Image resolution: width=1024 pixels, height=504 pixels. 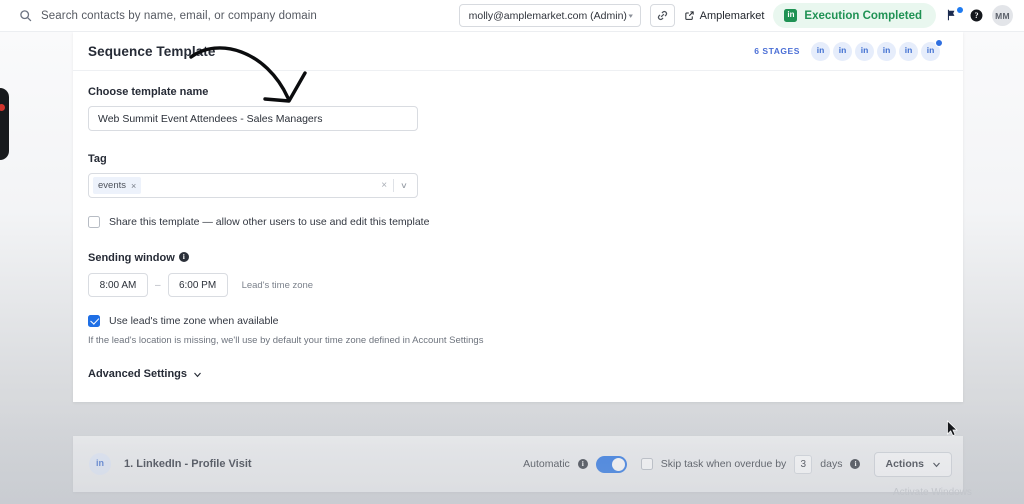 I want to click on stage-chip-last: in, so click(x=932, y=49).